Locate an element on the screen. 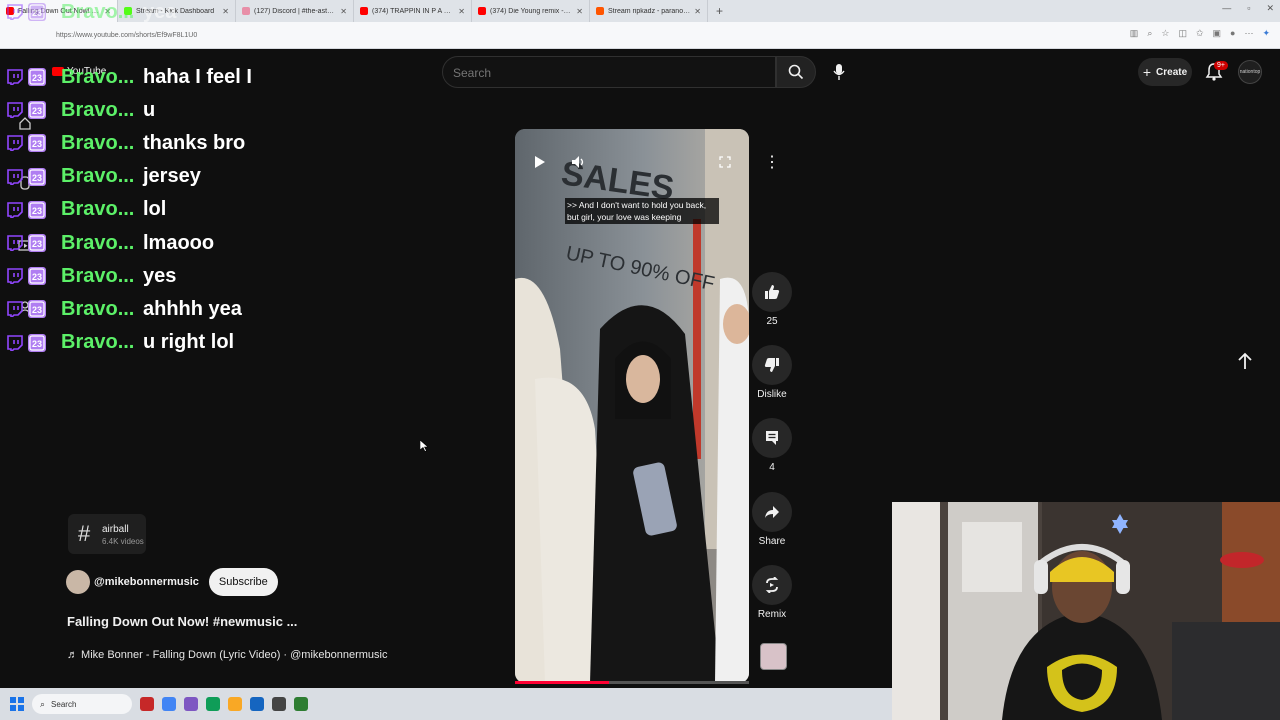 This screenshot has width=1280, height=720. browser-tab: (374) TRAPPIN IN P A R A D I✕ is located at coordinates (413, 11).